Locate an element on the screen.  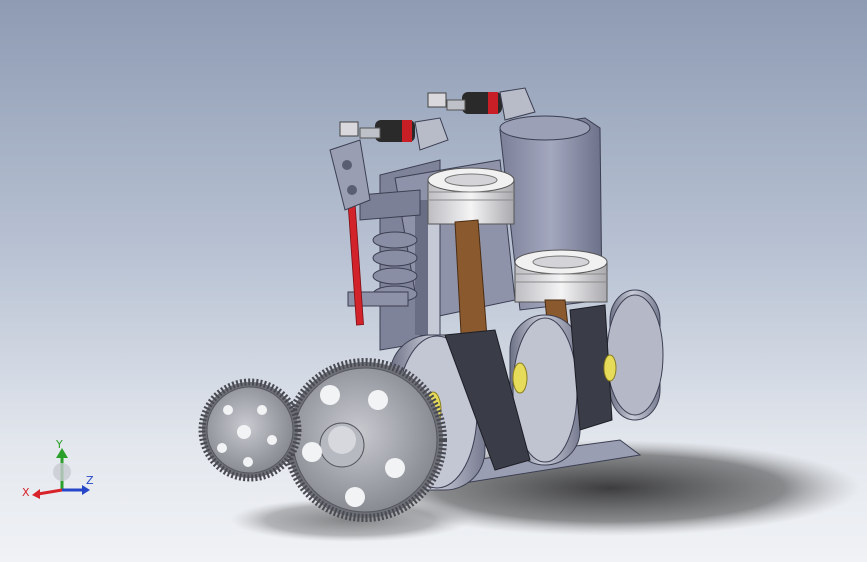
x-axis-label: X is located at coordinates (26, 492).